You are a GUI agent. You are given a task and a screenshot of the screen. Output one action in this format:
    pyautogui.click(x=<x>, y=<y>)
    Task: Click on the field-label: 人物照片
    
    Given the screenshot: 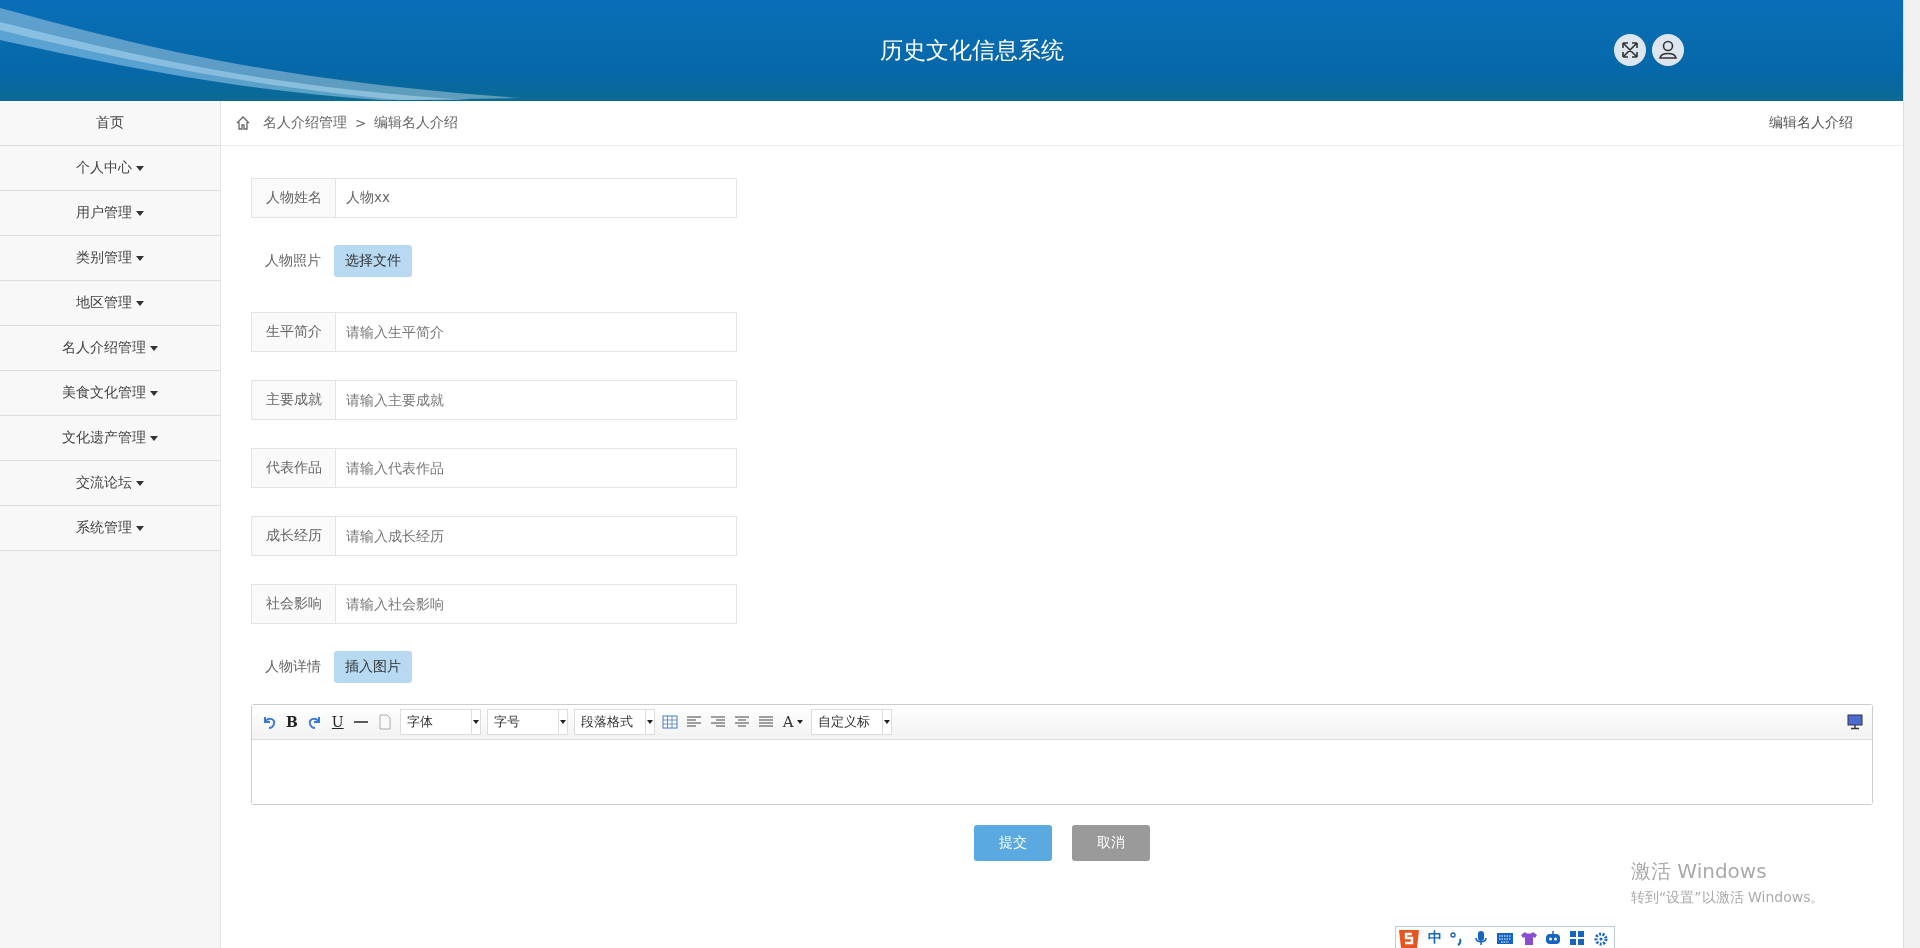 What is the action you would take?
    pyautogui.click(x=292, y=261)
    